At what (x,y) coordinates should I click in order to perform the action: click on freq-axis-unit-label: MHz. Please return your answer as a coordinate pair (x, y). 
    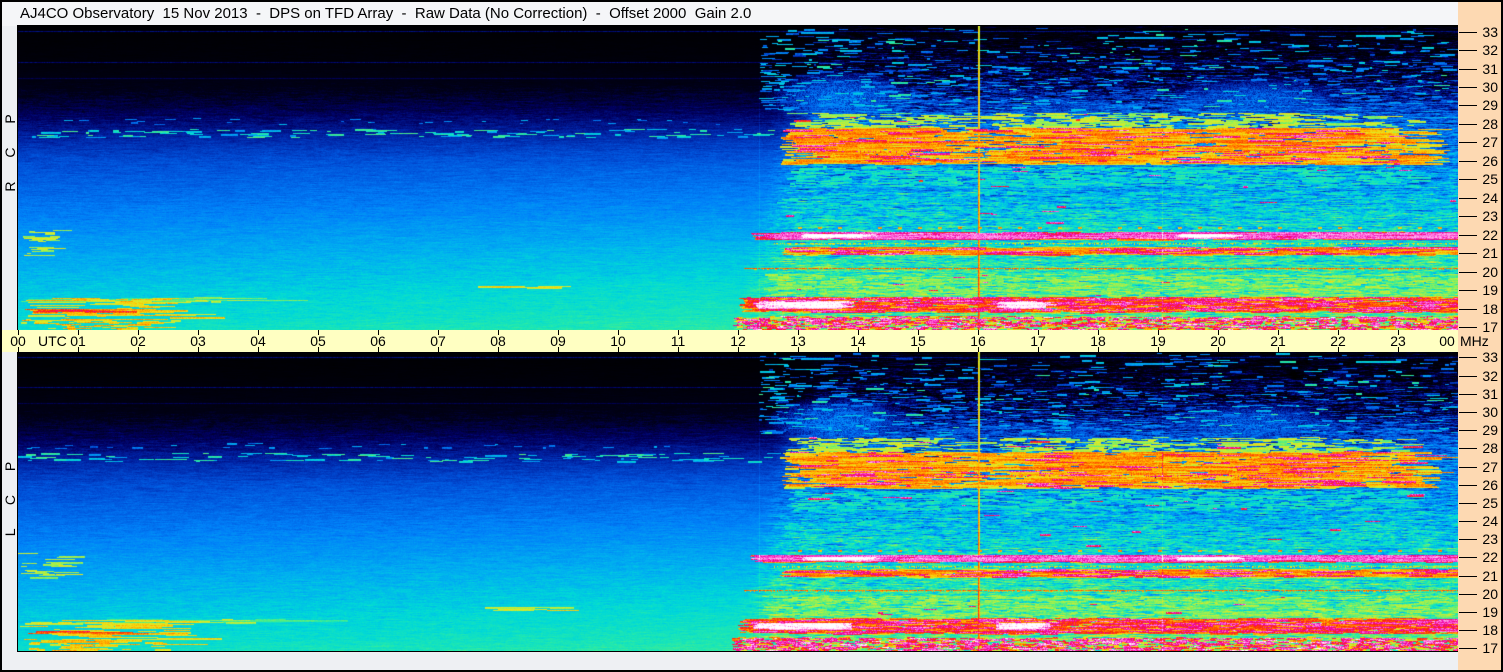
    Looking at the image, I should click on (1474, 341).